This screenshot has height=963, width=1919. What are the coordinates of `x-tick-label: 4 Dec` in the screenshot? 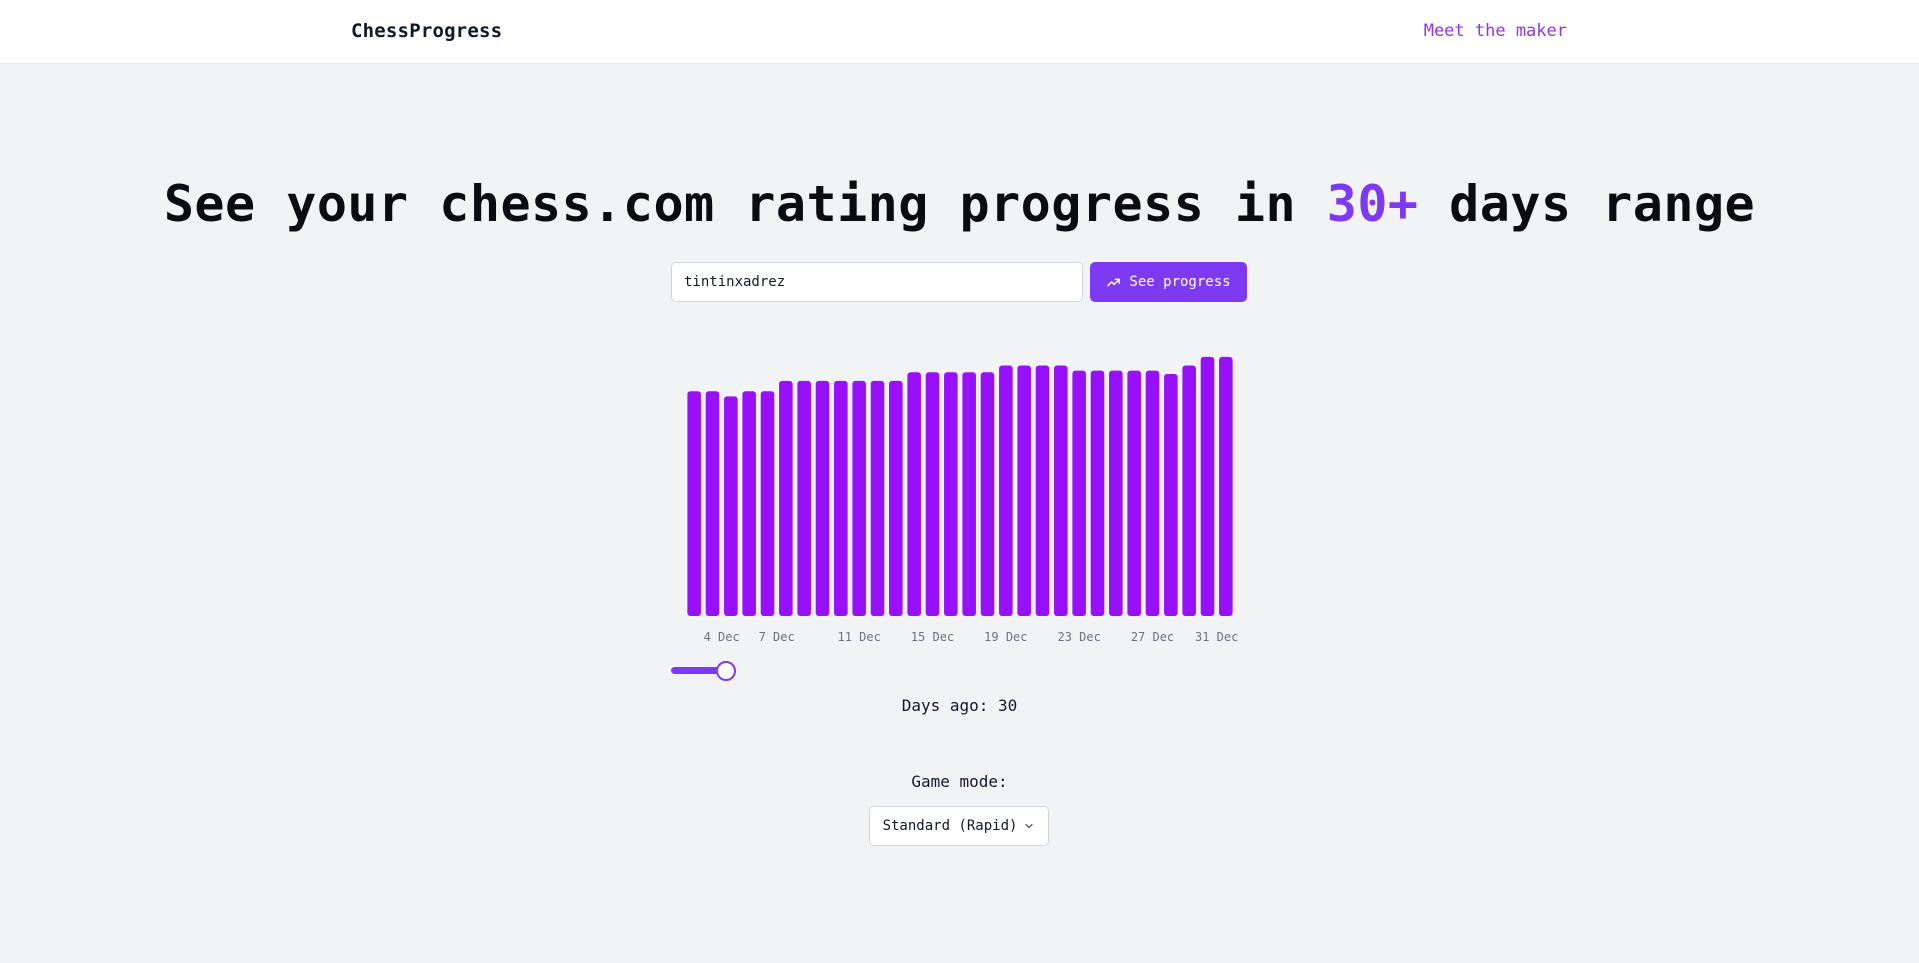 It's located at (722, 637).